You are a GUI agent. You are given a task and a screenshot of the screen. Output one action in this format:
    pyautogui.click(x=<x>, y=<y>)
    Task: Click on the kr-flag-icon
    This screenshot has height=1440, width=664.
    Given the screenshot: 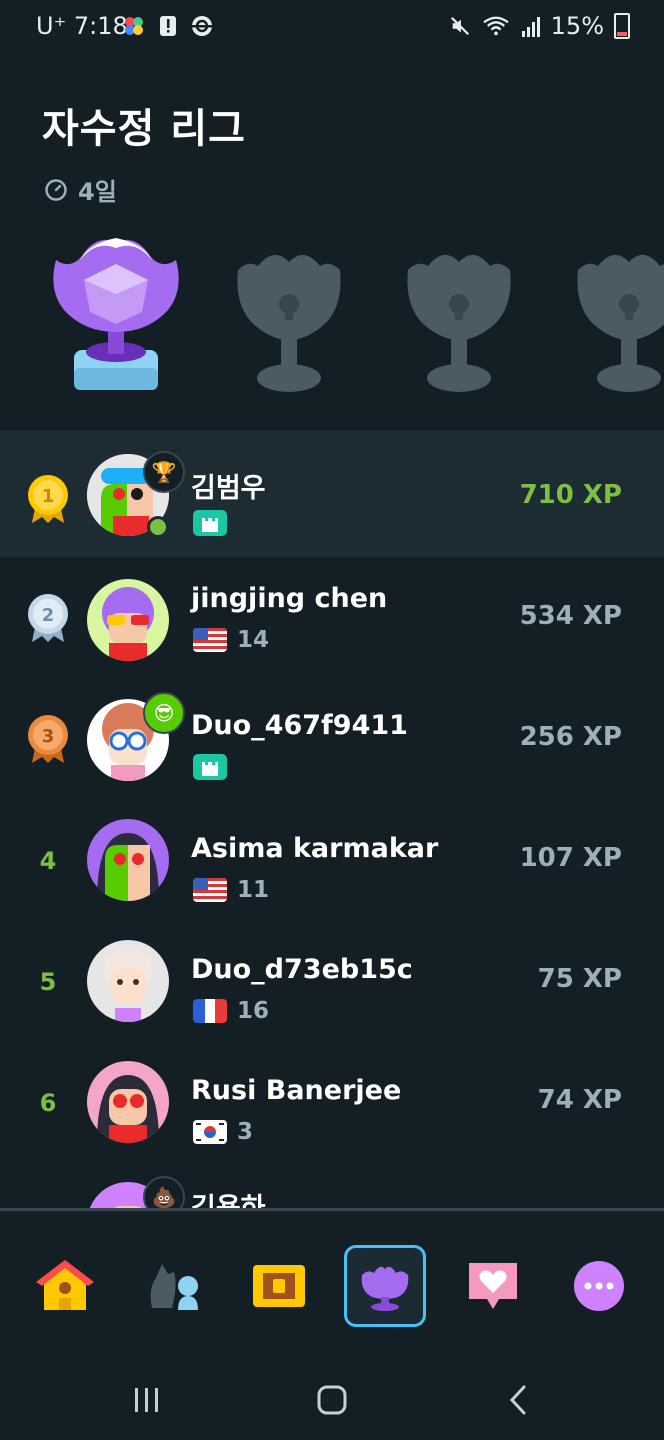 What is the action you would take?
    pyautogui.click(x=210, y=1132)
    